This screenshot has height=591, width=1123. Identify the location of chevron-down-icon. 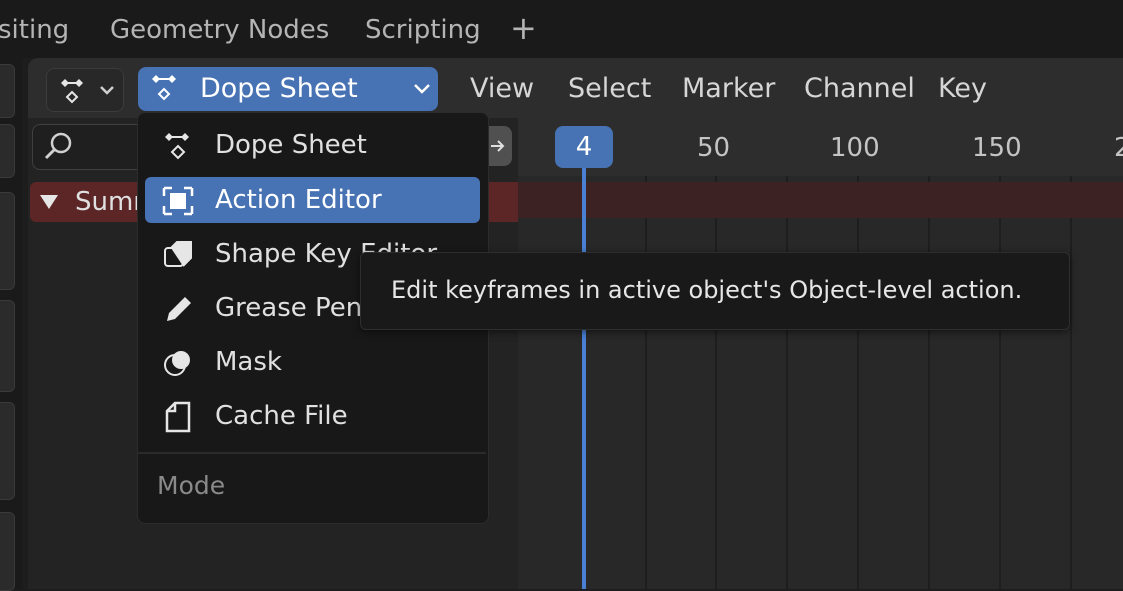
(422, 89).